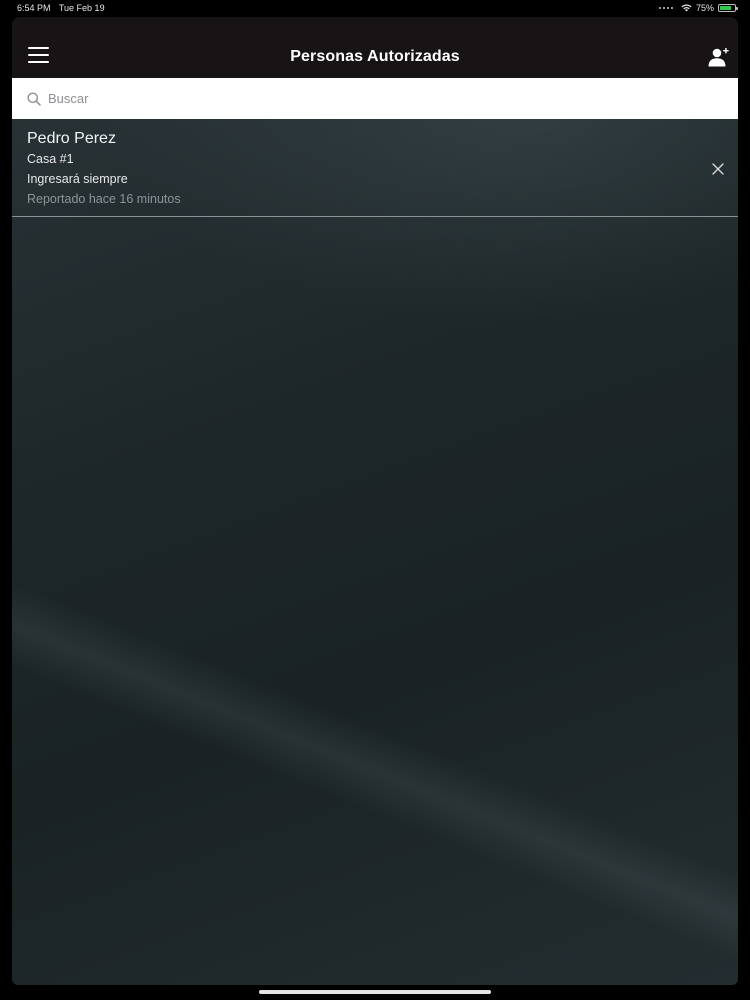 This screenshot has height=1000, width=750. I want to click on person-reported-time: Reportado hace 16 minutos, so click(104, 199).